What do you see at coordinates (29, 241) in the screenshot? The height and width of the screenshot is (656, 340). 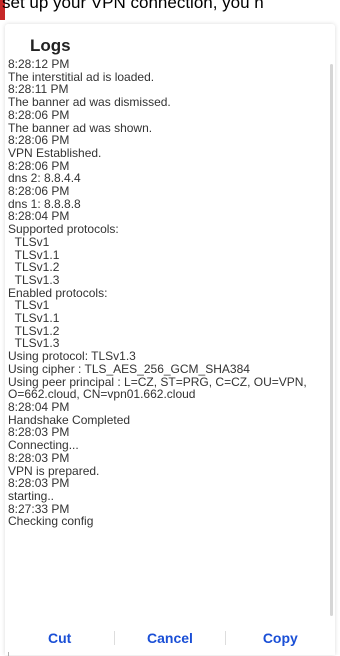 I see `log-line: TLSv1` at bounding box center [29, 241].